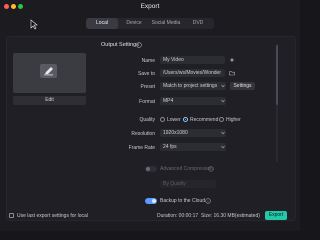 The image size is (320, 240). Describe the element at coordinates (198, 23) in the screenshot. I see `tab-dvd: DVD` at that location.